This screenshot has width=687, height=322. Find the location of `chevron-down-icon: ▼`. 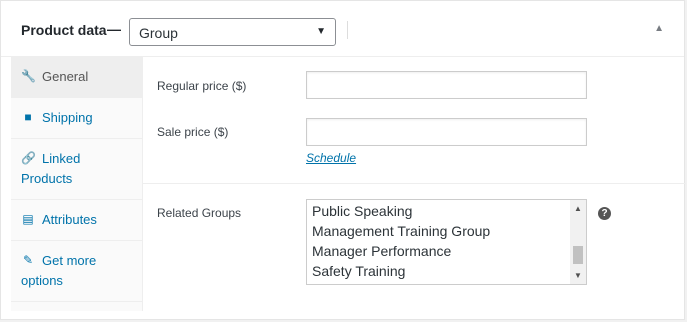

chevron-down-icon: ▼ is located at coordinates (321, 31).